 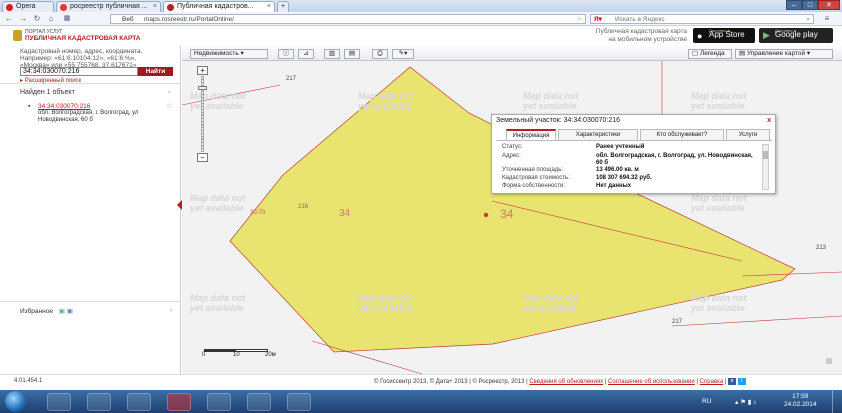 What do you see at coordinates (598, 19) in the screenshot?
I see `yandex-icon: Я▾` at bounding box center [598, 19].